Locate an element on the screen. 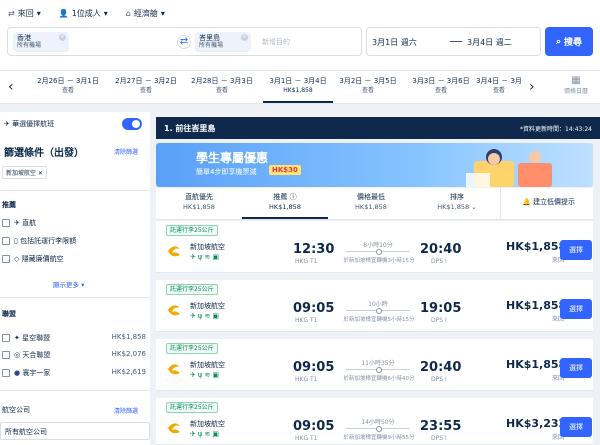 This screenshot has width=600, height=445. star-alliance-icon: ✦ is located at coordinates (17, 338).